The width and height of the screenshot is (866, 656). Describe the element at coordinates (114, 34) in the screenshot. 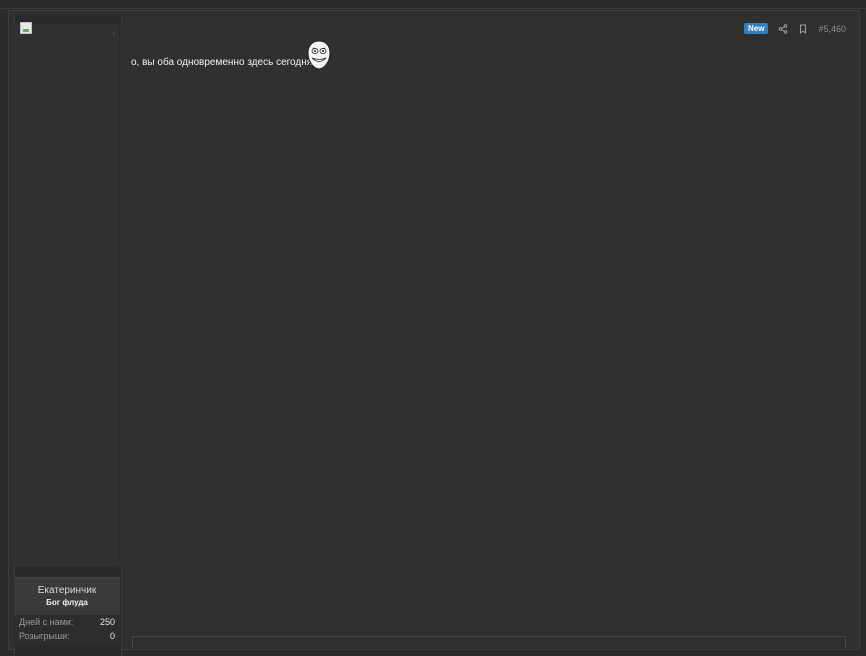

I see `chevron-left-icon: ‹` at that location.